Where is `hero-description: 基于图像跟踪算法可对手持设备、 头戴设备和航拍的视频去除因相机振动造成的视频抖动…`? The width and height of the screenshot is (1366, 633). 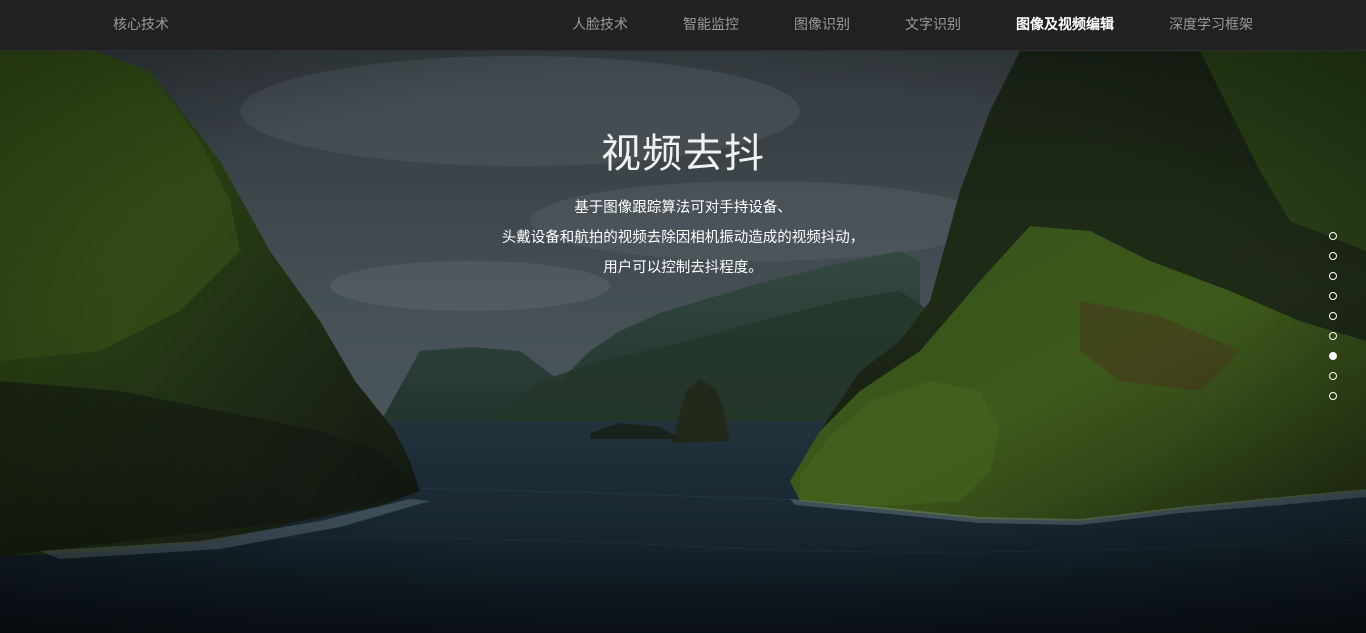 hero-description: 基于图像跟踪算法可对手持设备、 头戴设备和航拍的视频去除因相机振动造成的视频抖动… is located at coordinates (683, 238).